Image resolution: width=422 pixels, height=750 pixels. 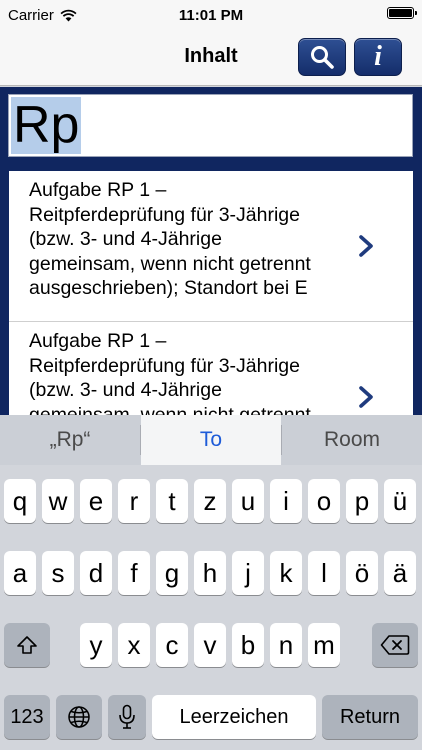 What do you see at coordinates (248, 573) in the screenshot?
I see `key-j: j` at bounding box center [248, 573].